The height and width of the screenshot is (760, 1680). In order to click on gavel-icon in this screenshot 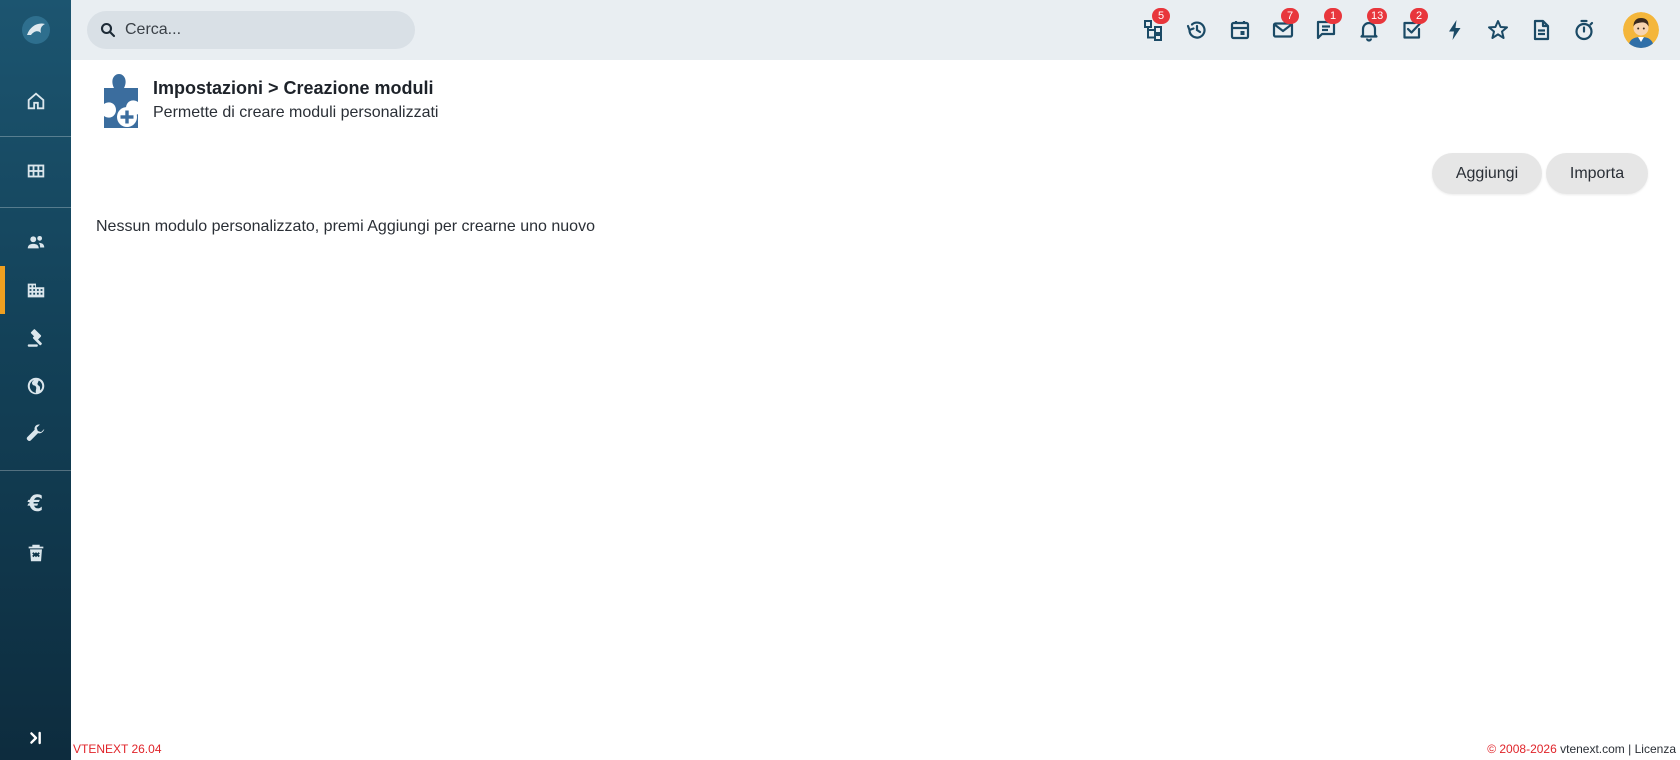, I will do `click(34, 338)`.